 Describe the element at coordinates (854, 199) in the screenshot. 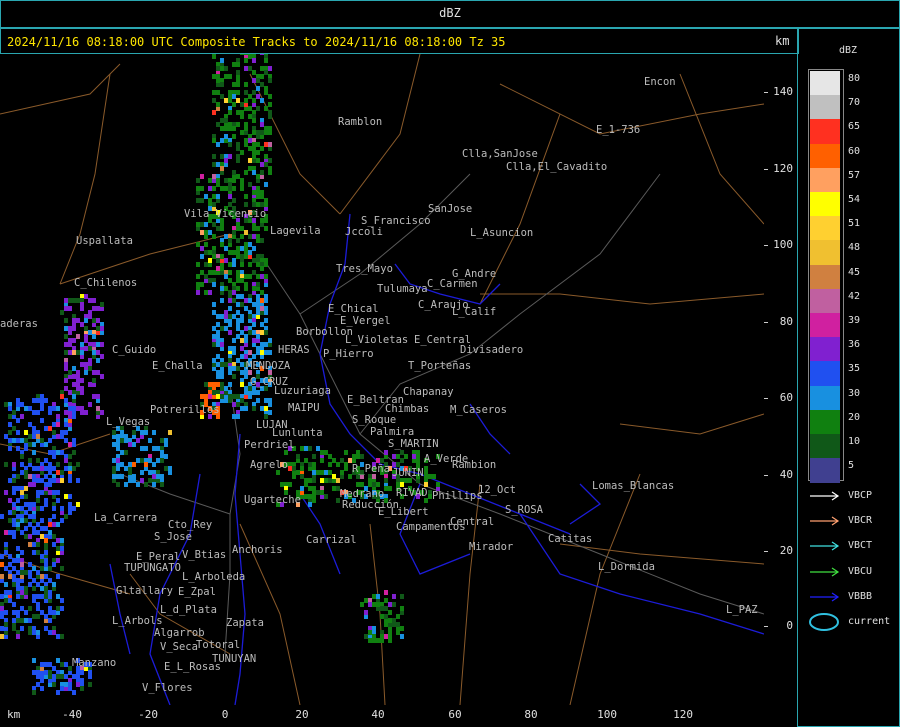

I see `colorbar-value: 54` at that location.